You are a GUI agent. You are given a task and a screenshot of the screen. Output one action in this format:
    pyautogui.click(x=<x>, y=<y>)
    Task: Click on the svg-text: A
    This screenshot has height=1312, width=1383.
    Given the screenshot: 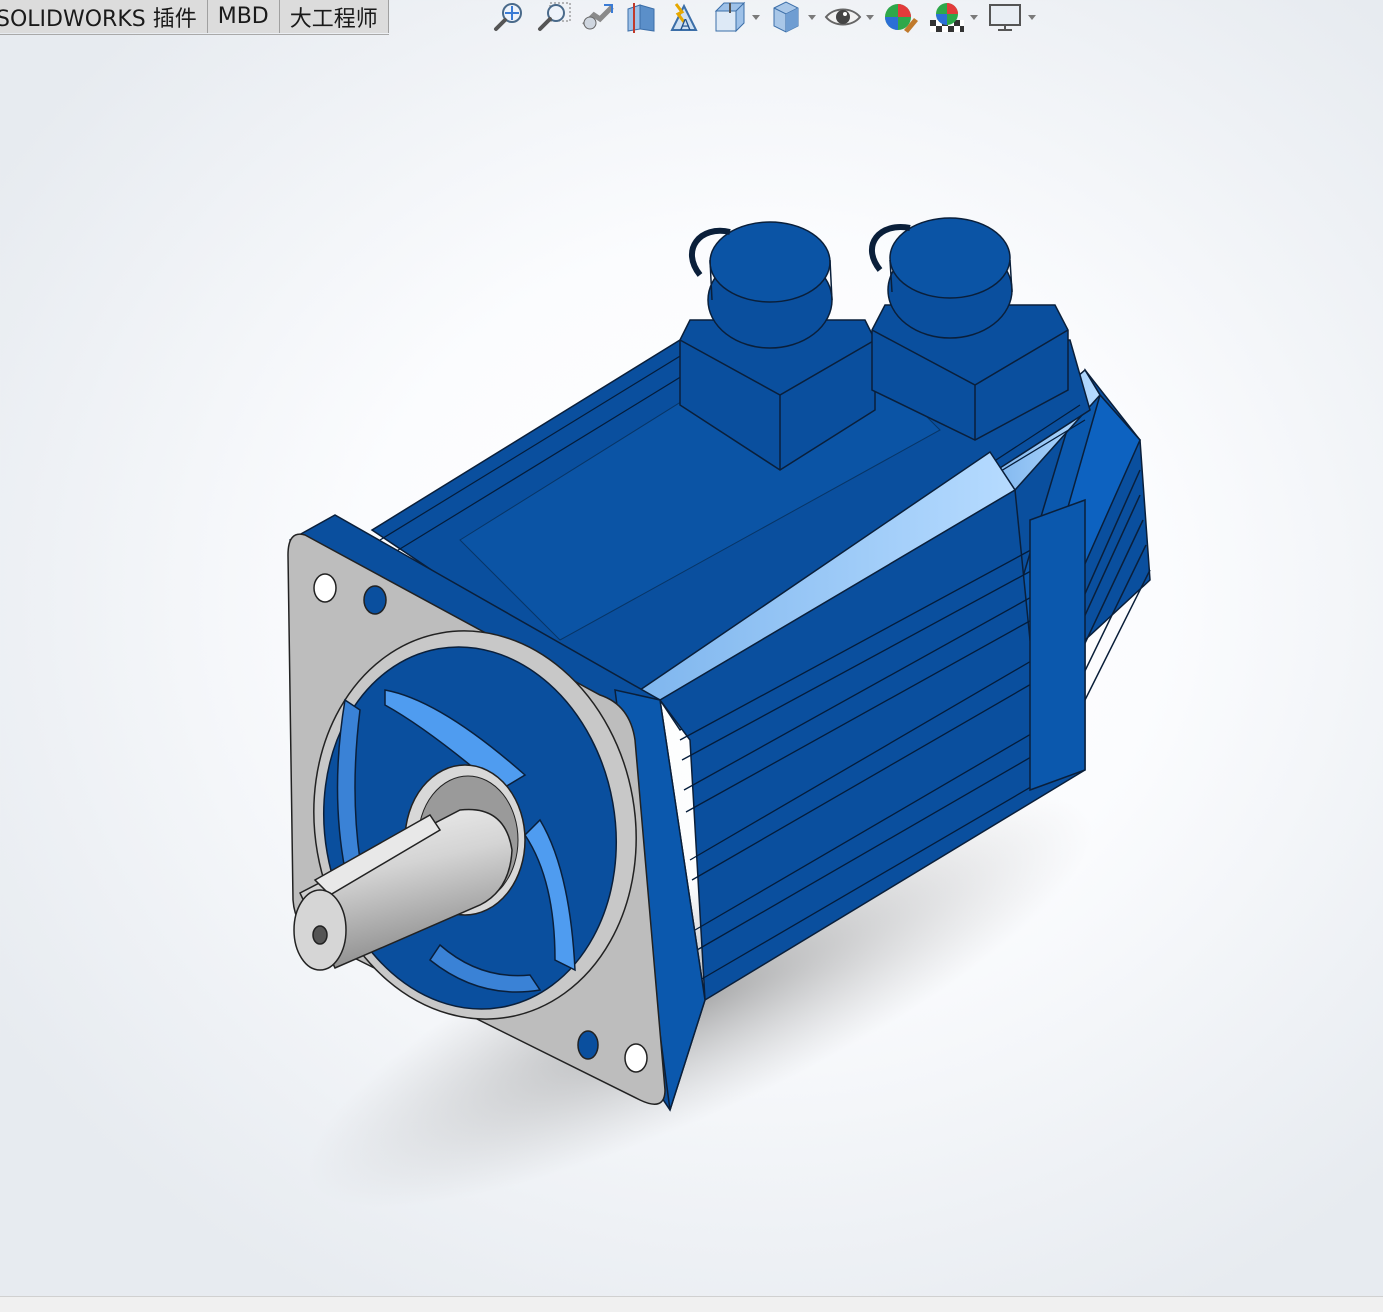 What is the action you would take?
    pyautogui.click(x=685, y=25)
    